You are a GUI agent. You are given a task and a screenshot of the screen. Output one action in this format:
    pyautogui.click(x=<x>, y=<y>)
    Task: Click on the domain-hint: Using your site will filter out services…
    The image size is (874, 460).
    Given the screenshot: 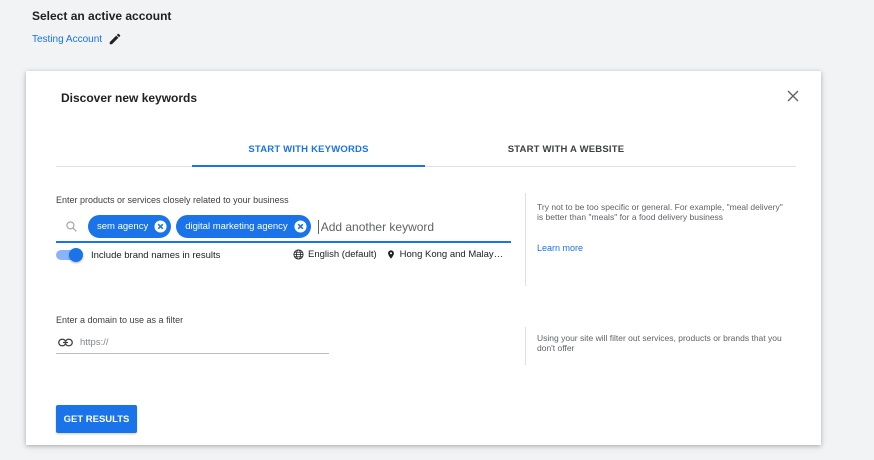 What is the action you would take?
    pyautogui.click(x=659, y=343)
    